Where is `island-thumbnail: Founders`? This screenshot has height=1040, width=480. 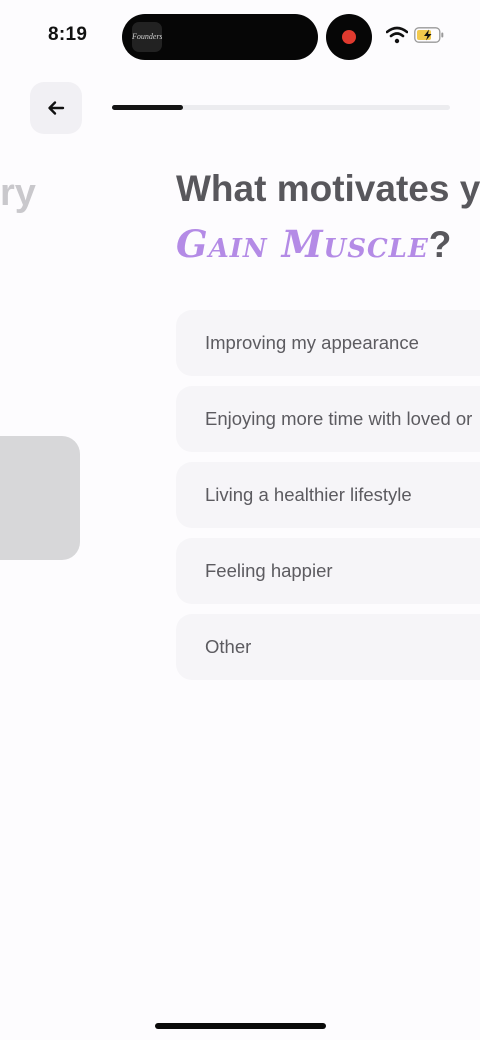
island-thumbnail: Founders is located at coordinates (147, 37).